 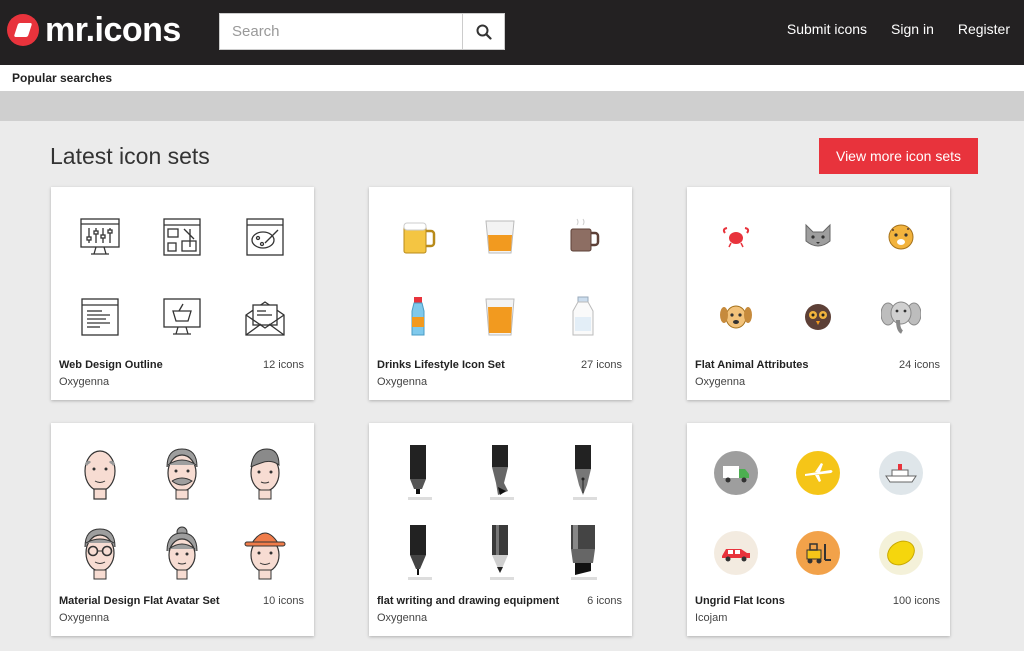 What do you see at coordinates (420, 472) in the screenshot?
I see `marker-icon` at bounding box center [420, 472].